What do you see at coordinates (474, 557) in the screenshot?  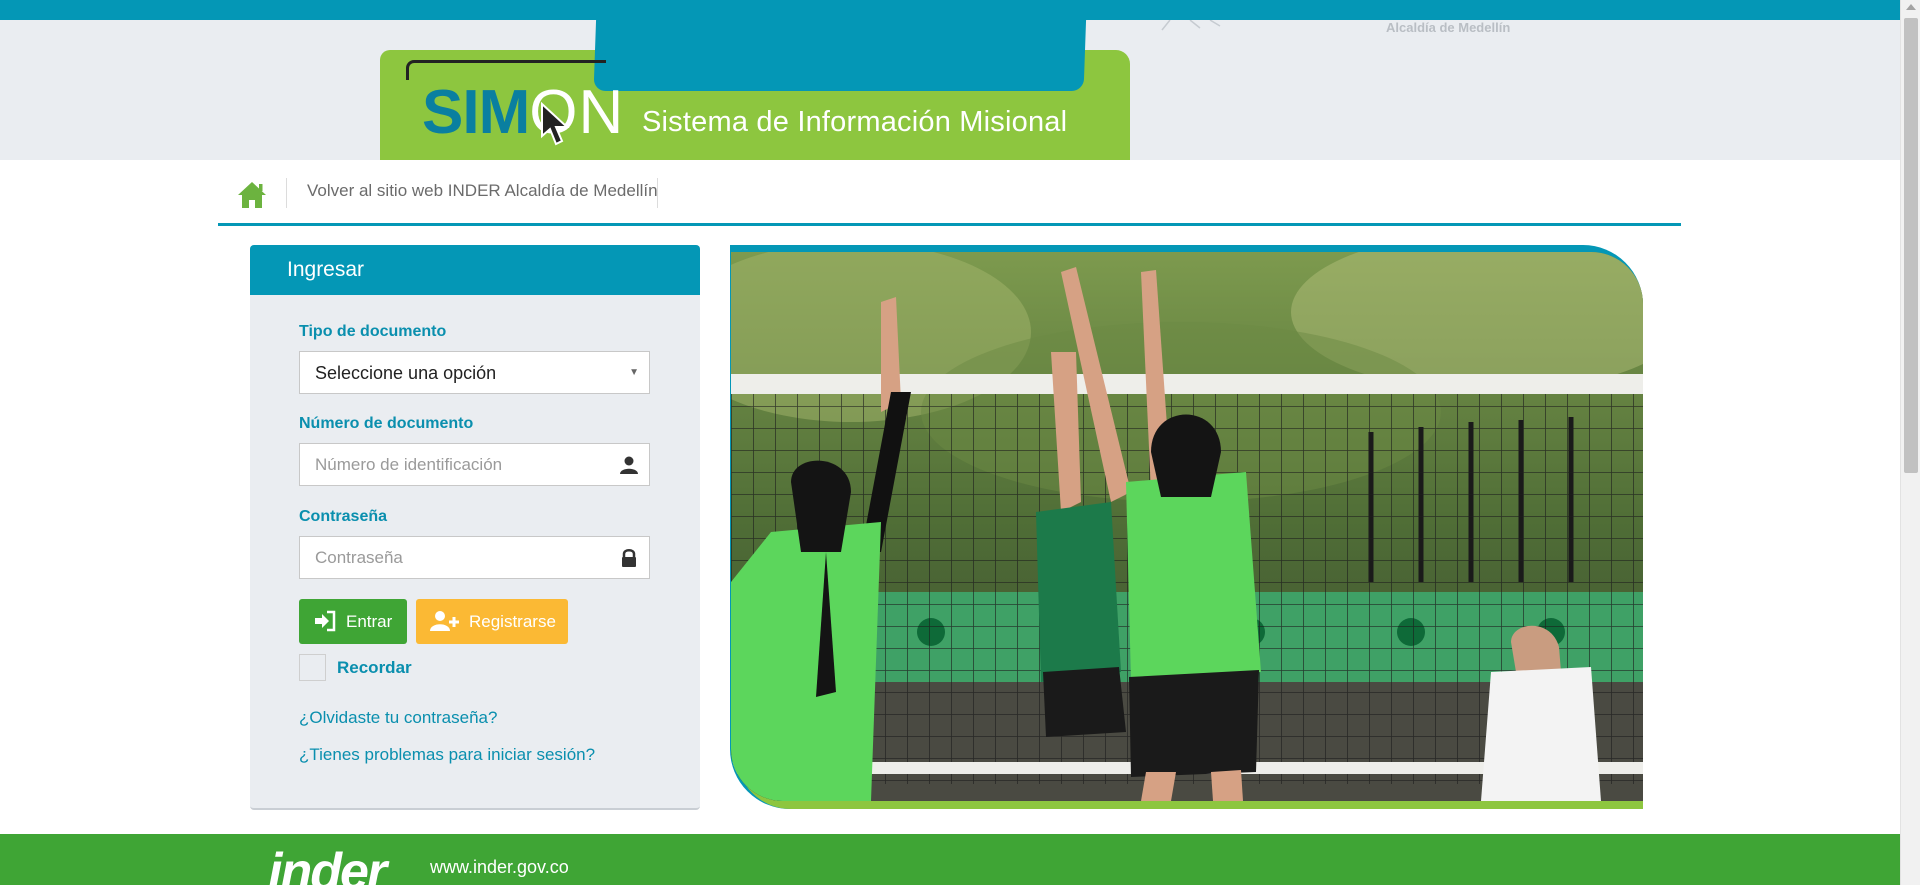 I see `password-input: Contraseña` at bounding box center [474, 557].